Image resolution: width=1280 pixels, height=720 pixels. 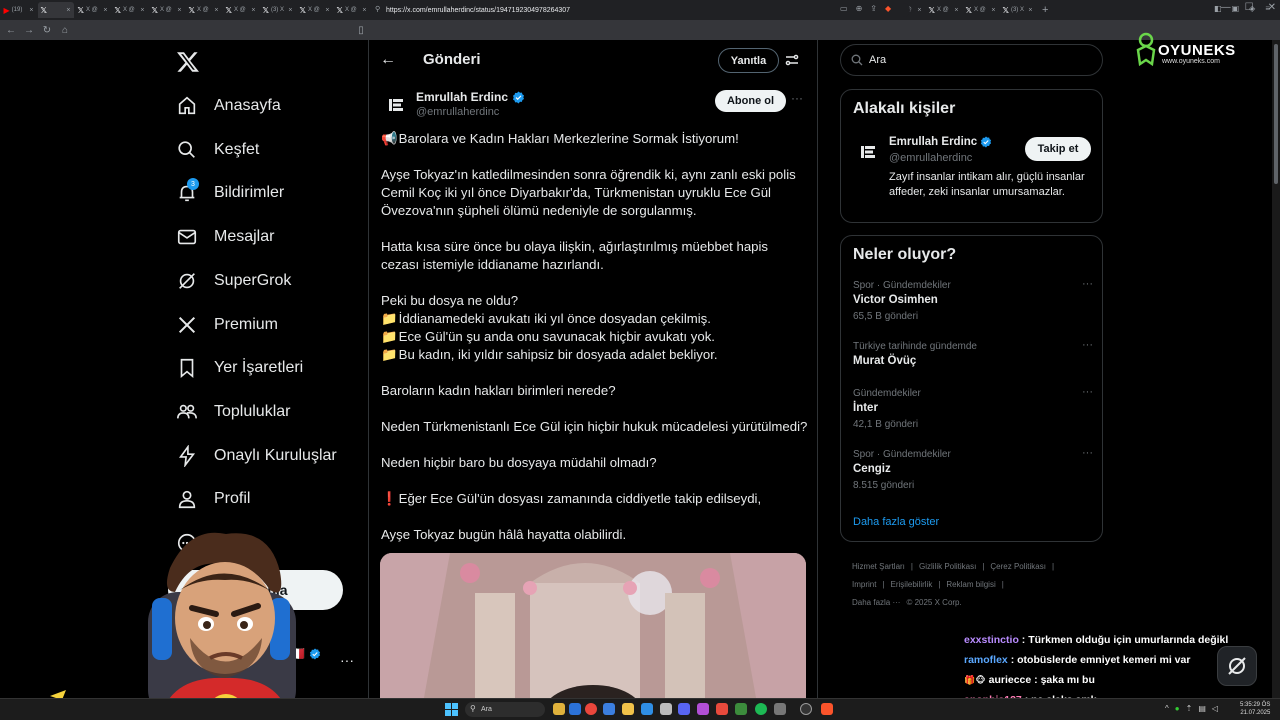 What do you see at coordinates (1045, 10) in the screenshot?
I see `new-tab-icon: +` at bounding box center [1045, 10].